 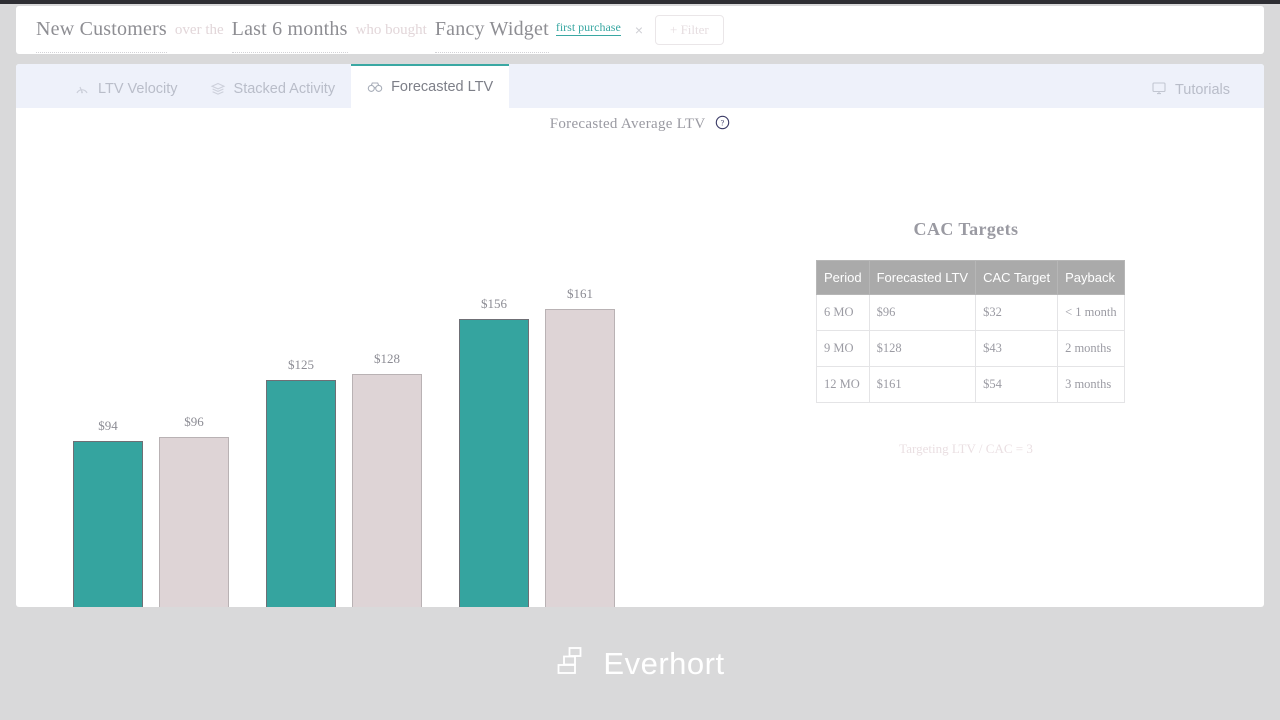 I want to click on binoculars-icon, so click(x=375, y=87).